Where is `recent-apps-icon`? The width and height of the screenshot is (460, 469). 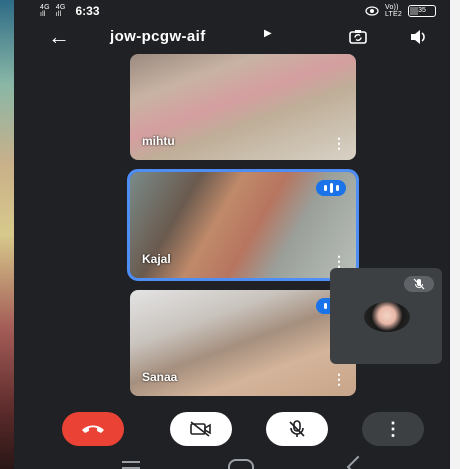
recent-apps-icon is located at coordinates (131, 465).